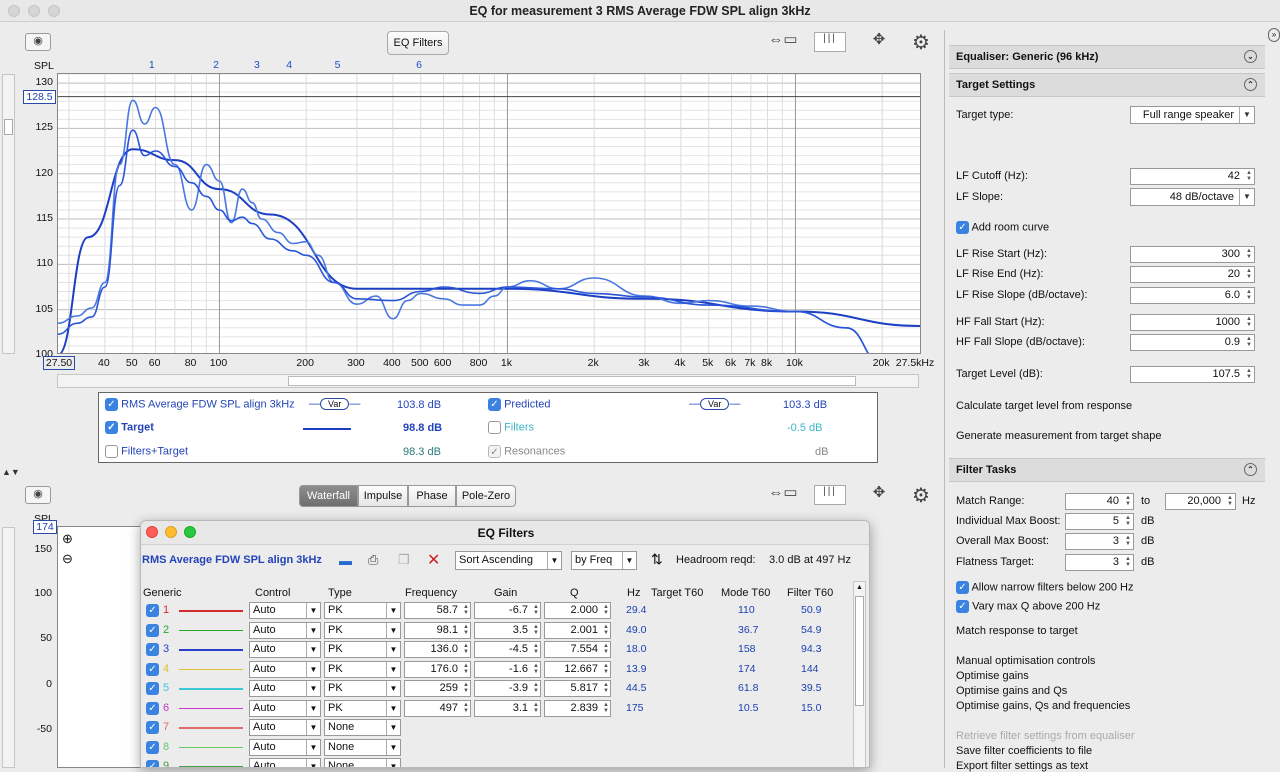 This screenshot has width=1280, height=772. Describe the element at coordinates (1192, 374) in the screenshot. I see `target-level-input: 107.5 ▲ ▼` at that location.